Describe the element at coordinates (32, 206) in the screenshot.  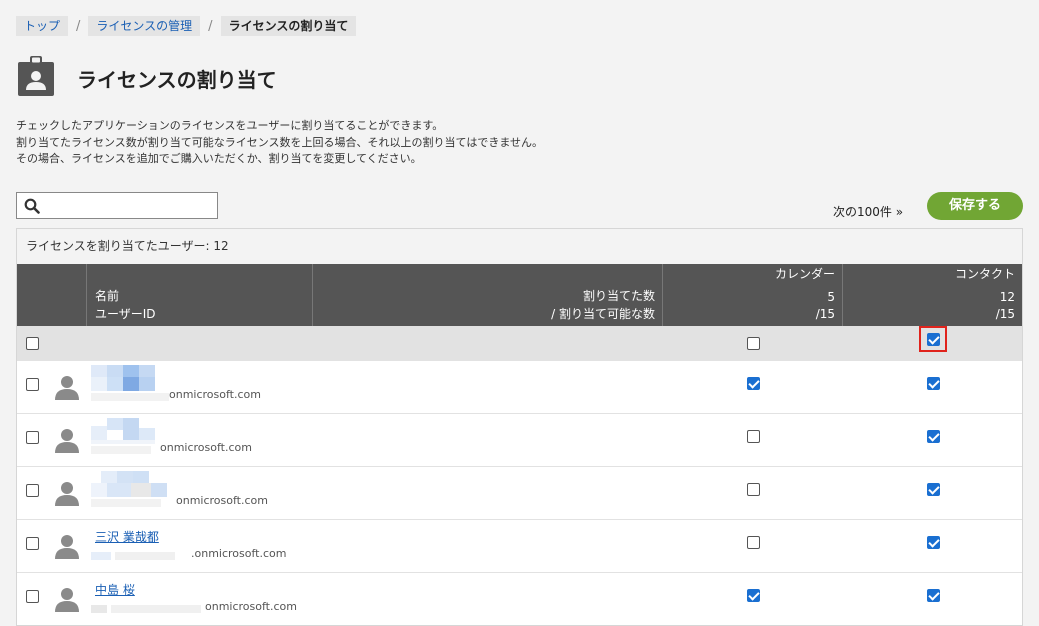
I see `search-icon` at that location.